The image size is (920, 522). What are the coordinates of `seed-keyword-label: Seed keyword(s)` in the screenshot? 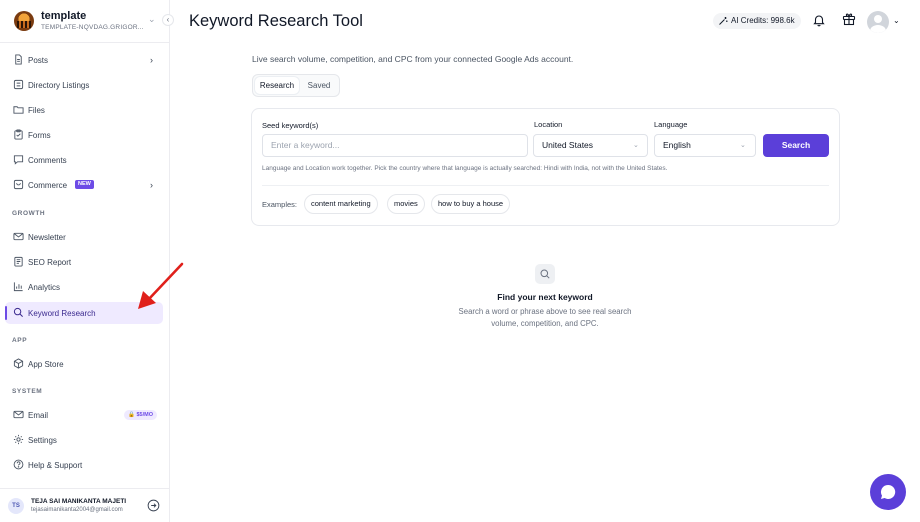 It's located at (290, 125).